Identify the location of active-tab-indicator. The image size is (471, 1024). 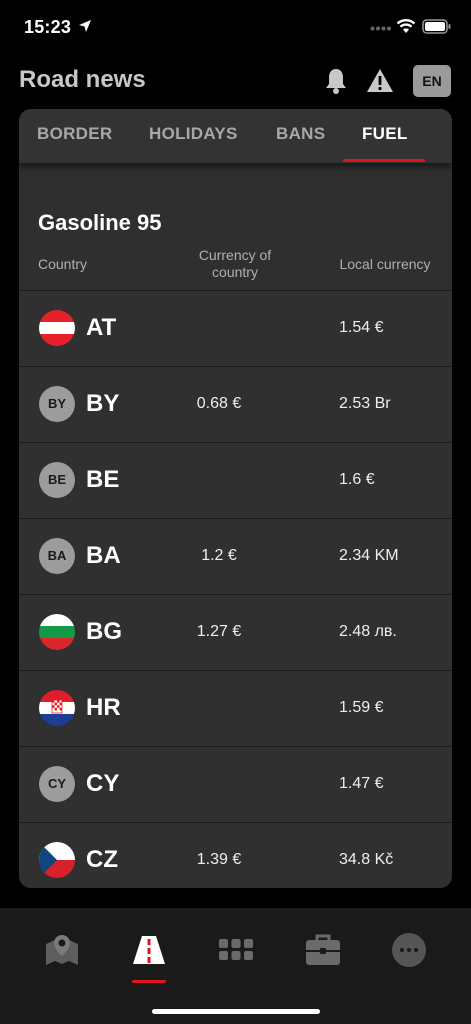
(384, 160).